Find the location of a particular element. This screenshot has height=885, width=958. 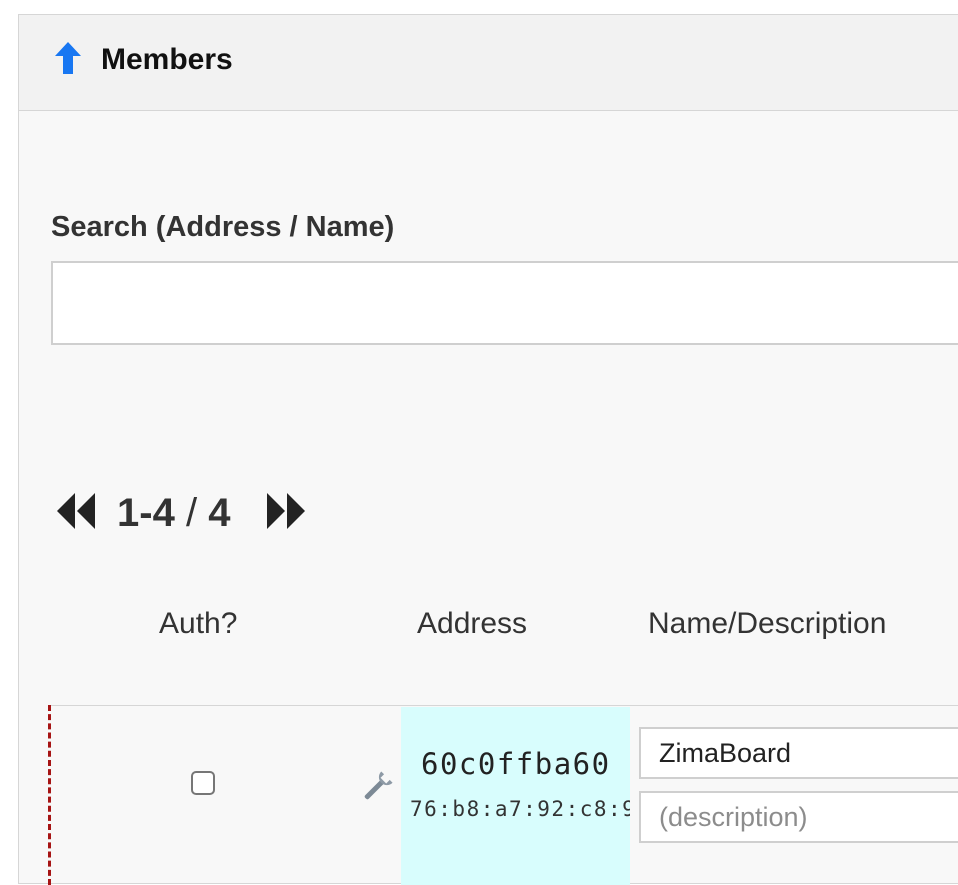

member-description-input is located at coordinates (798, 817).